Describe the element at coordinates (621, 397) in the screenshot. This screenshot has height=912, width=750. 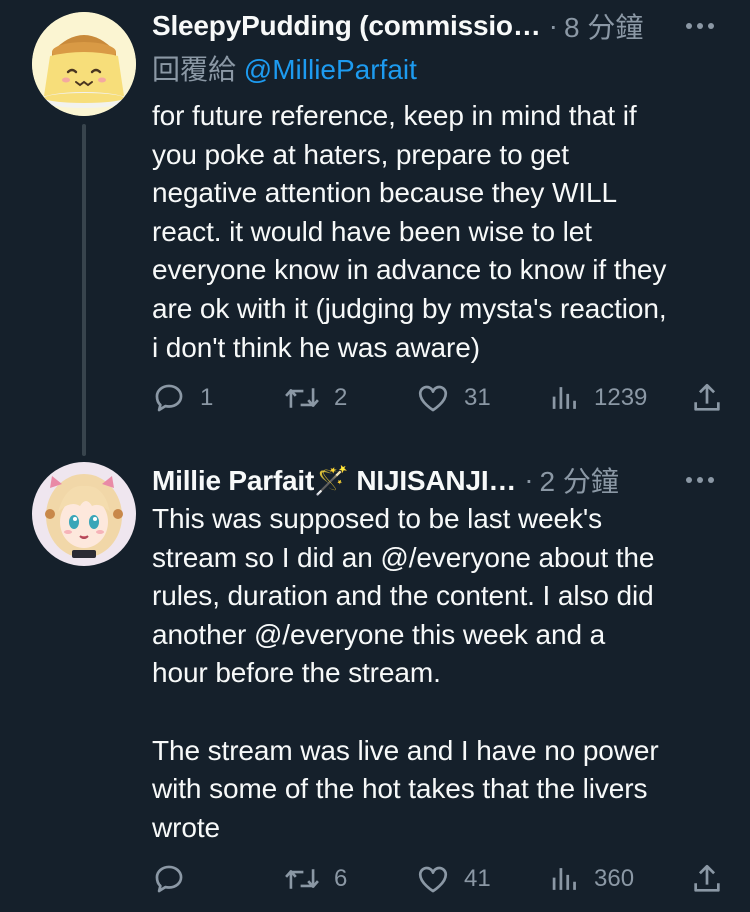
I see `views-count: 1239` at that location.